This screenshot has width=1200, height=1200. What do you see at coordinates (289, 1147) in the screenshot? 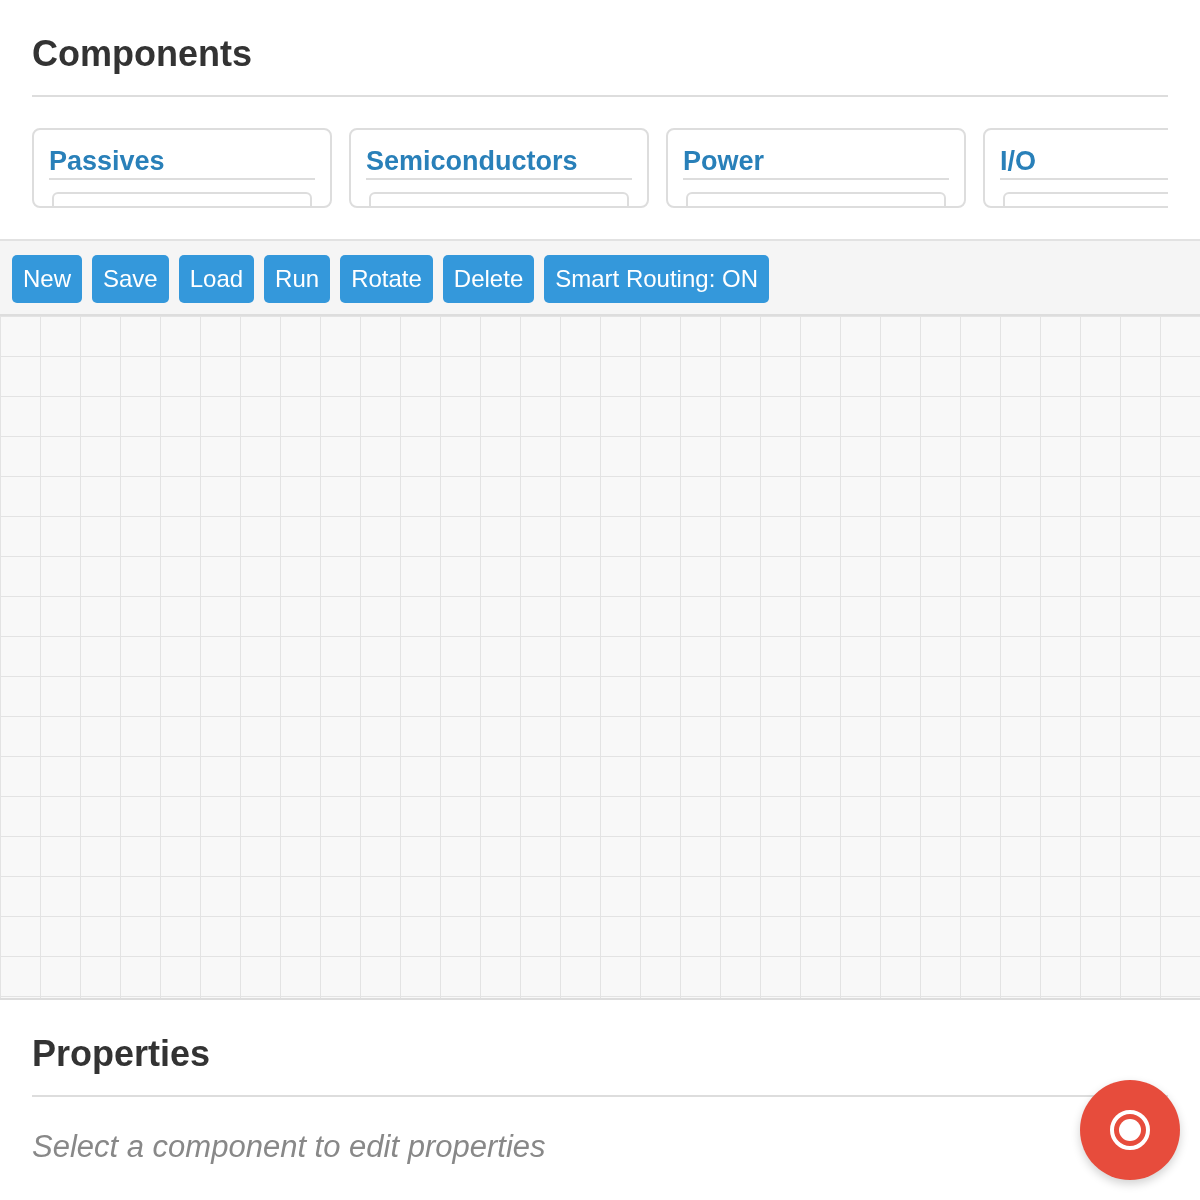
I see `empty-state-message: Select a component to edit properties` at bounding box center [289, 1147].